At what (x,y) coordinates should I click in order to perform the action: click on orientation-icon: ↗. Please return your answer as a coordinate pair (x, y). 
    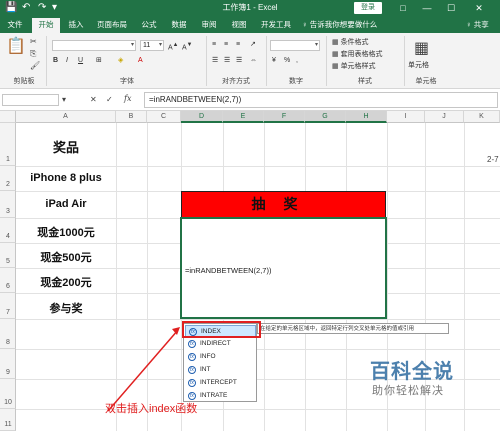
    Looking at the image, I should click on (253, 45).